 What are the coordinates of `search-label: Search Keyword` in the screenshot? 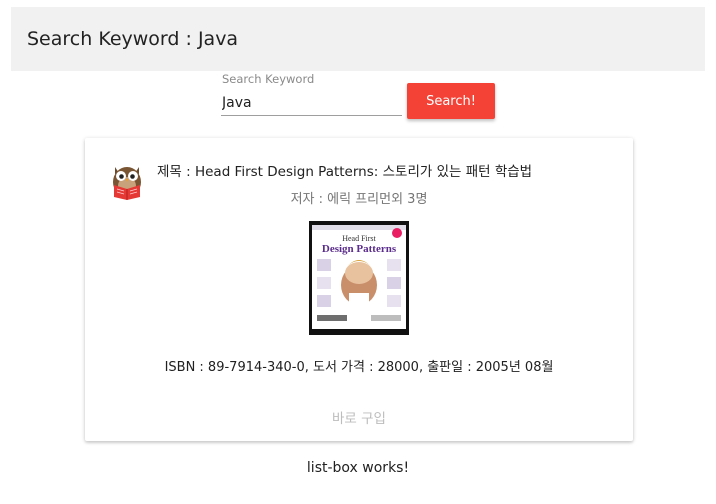 It's located at (268, 79).